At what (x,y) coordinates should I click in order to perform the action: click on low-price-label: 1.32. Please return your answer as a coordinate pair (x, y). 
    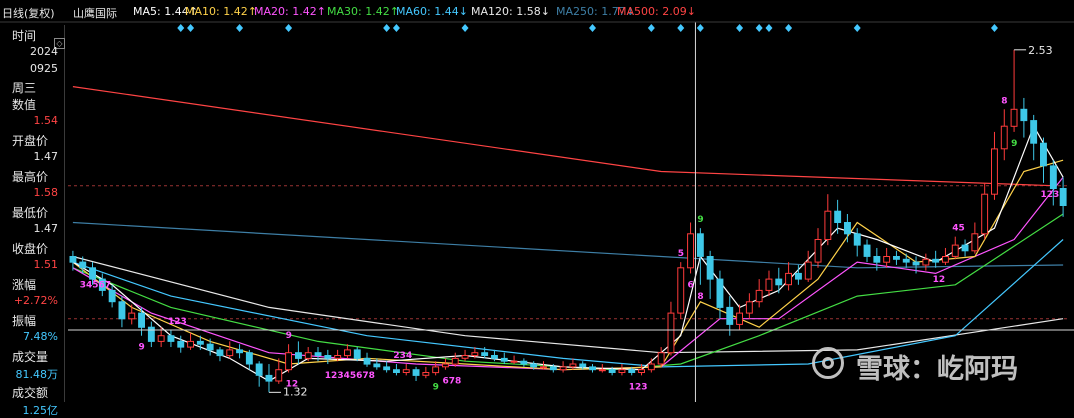
    Looking at the image, I should click on (295, 391).